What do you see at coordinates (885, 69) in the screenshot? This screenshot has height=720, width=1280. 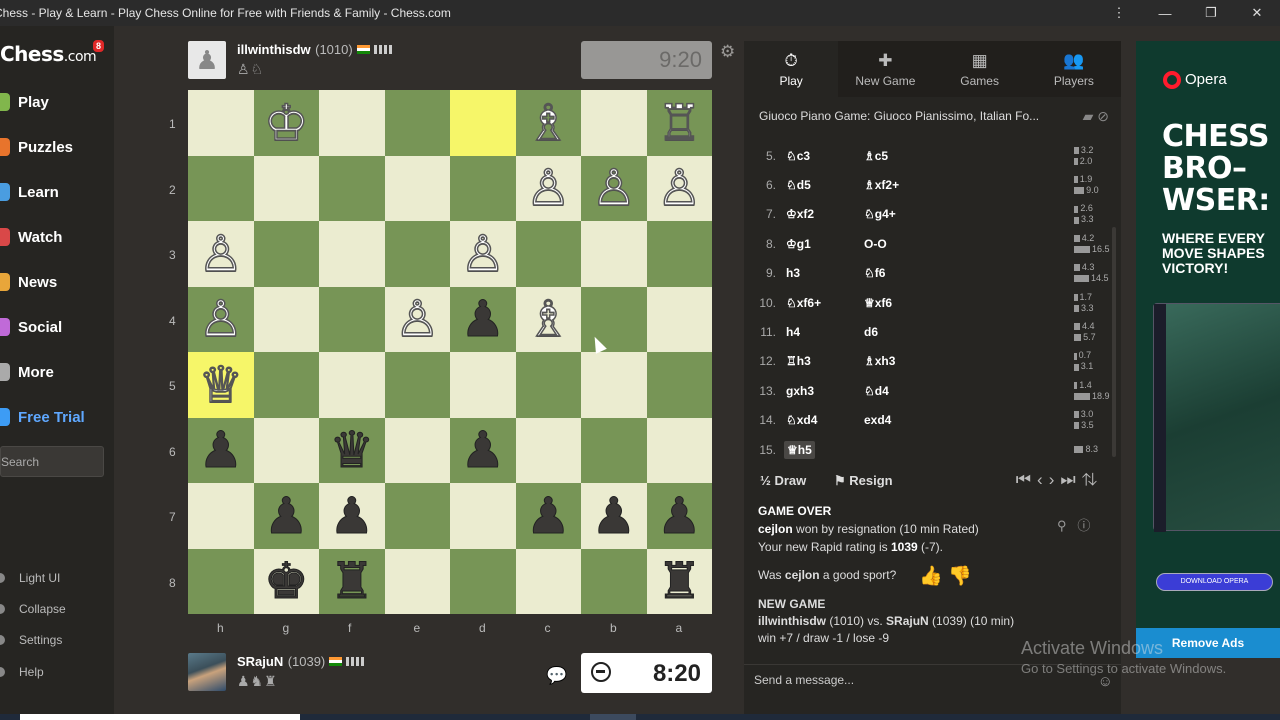 I see `tab-new-game: ✚ New Game` at bounding box center [885, 69].